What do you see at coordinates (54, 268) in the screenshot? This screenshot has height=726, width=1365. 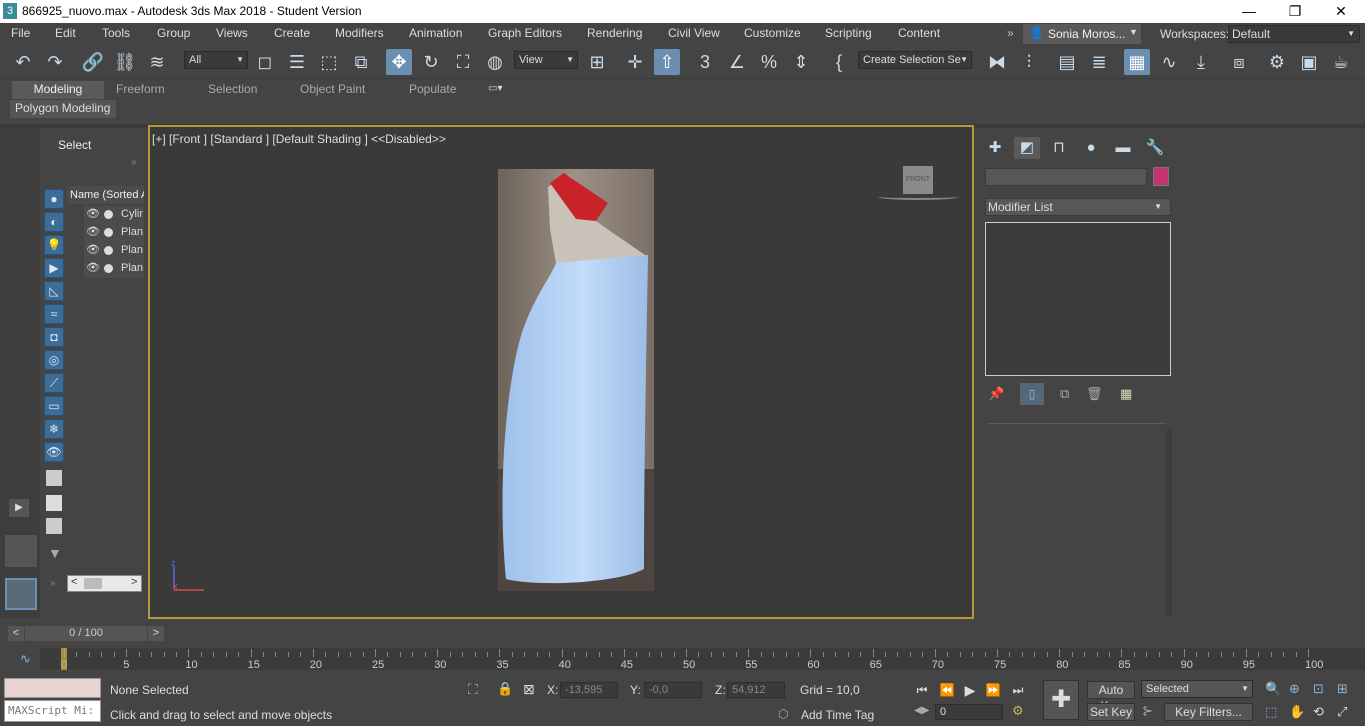 I see `display-cameras-icon: ▶` at bounding box center [54, 268].